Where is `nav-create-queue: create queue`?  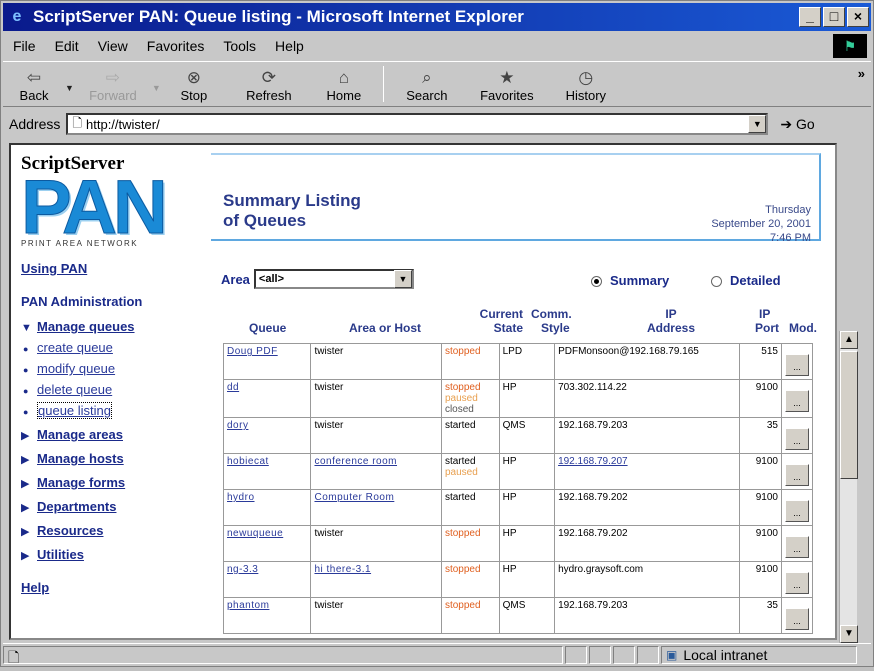 nav-create-queue: create queue is located at coordinates (75, 347).